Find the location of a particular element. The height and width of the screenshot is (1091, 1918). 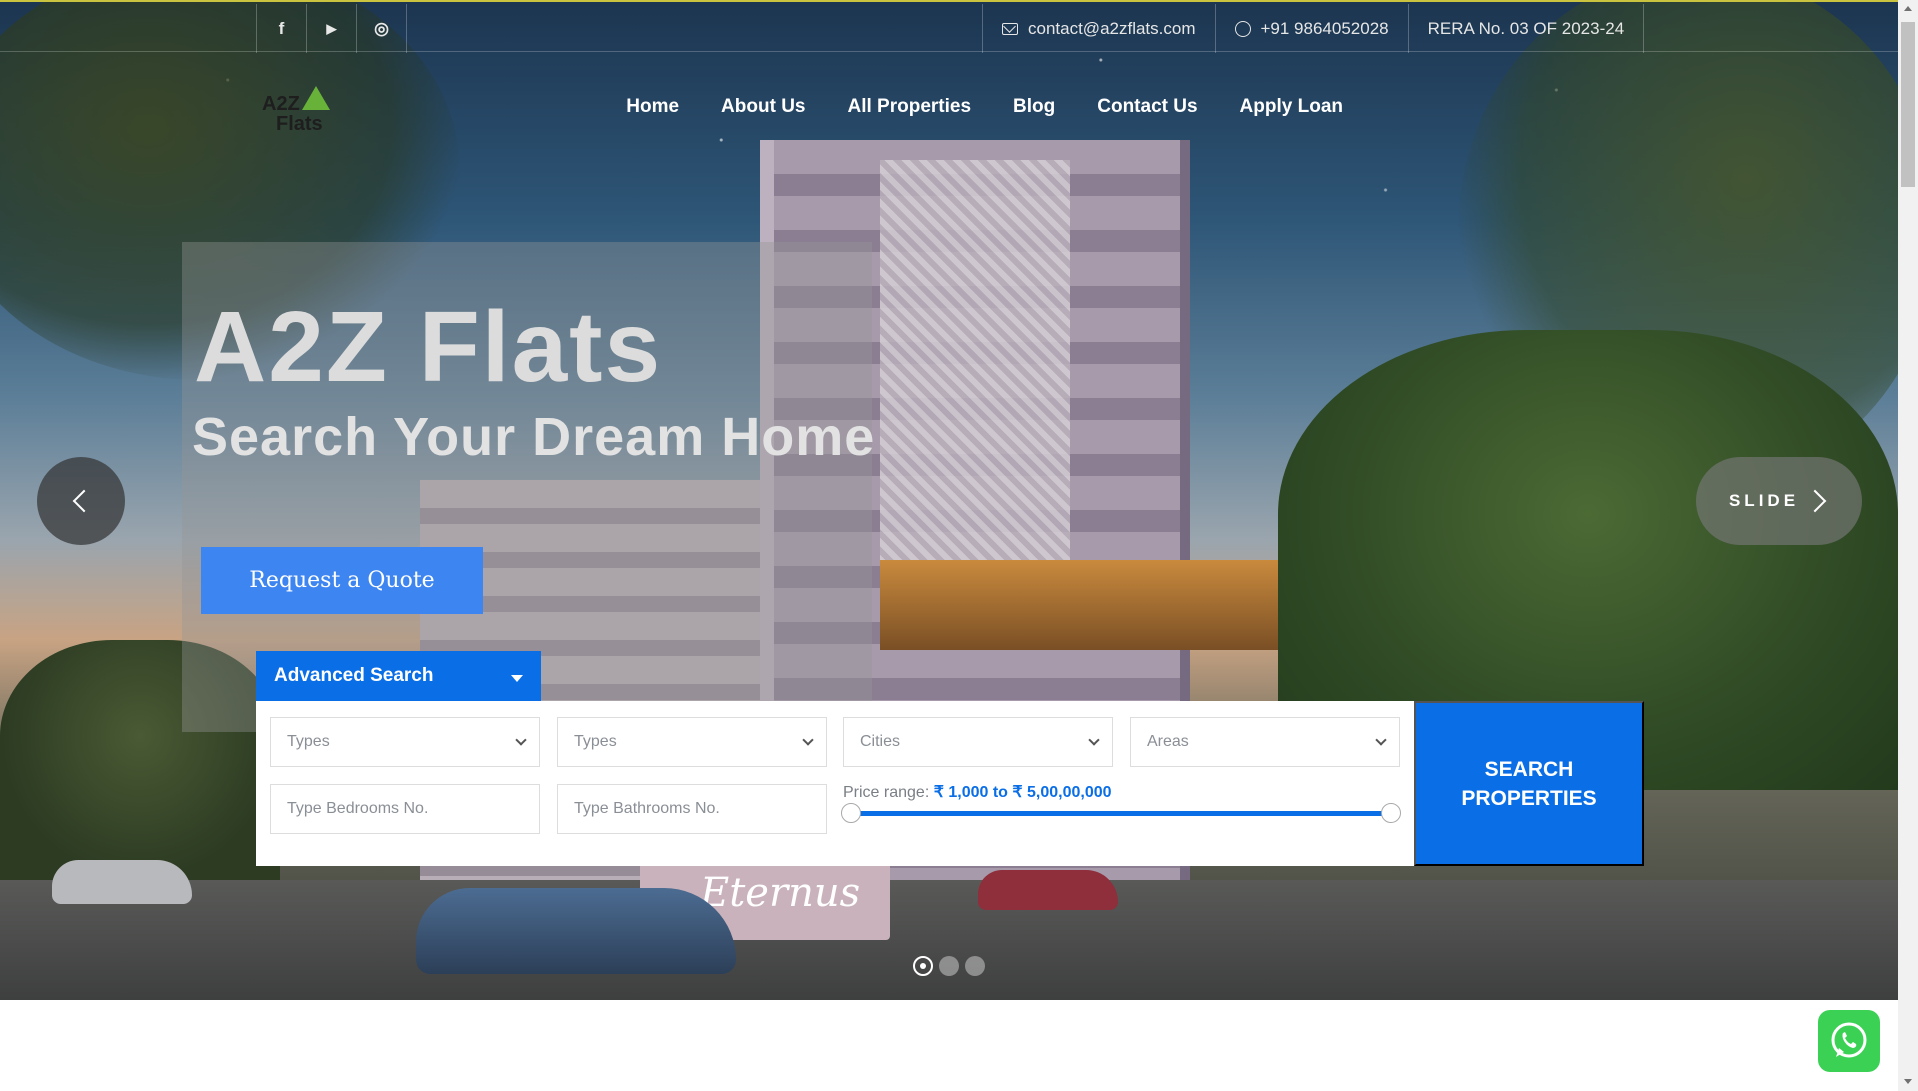

rera-number: RERA No. 03 OF 2023-24 is located at coordinates (1527, 28).